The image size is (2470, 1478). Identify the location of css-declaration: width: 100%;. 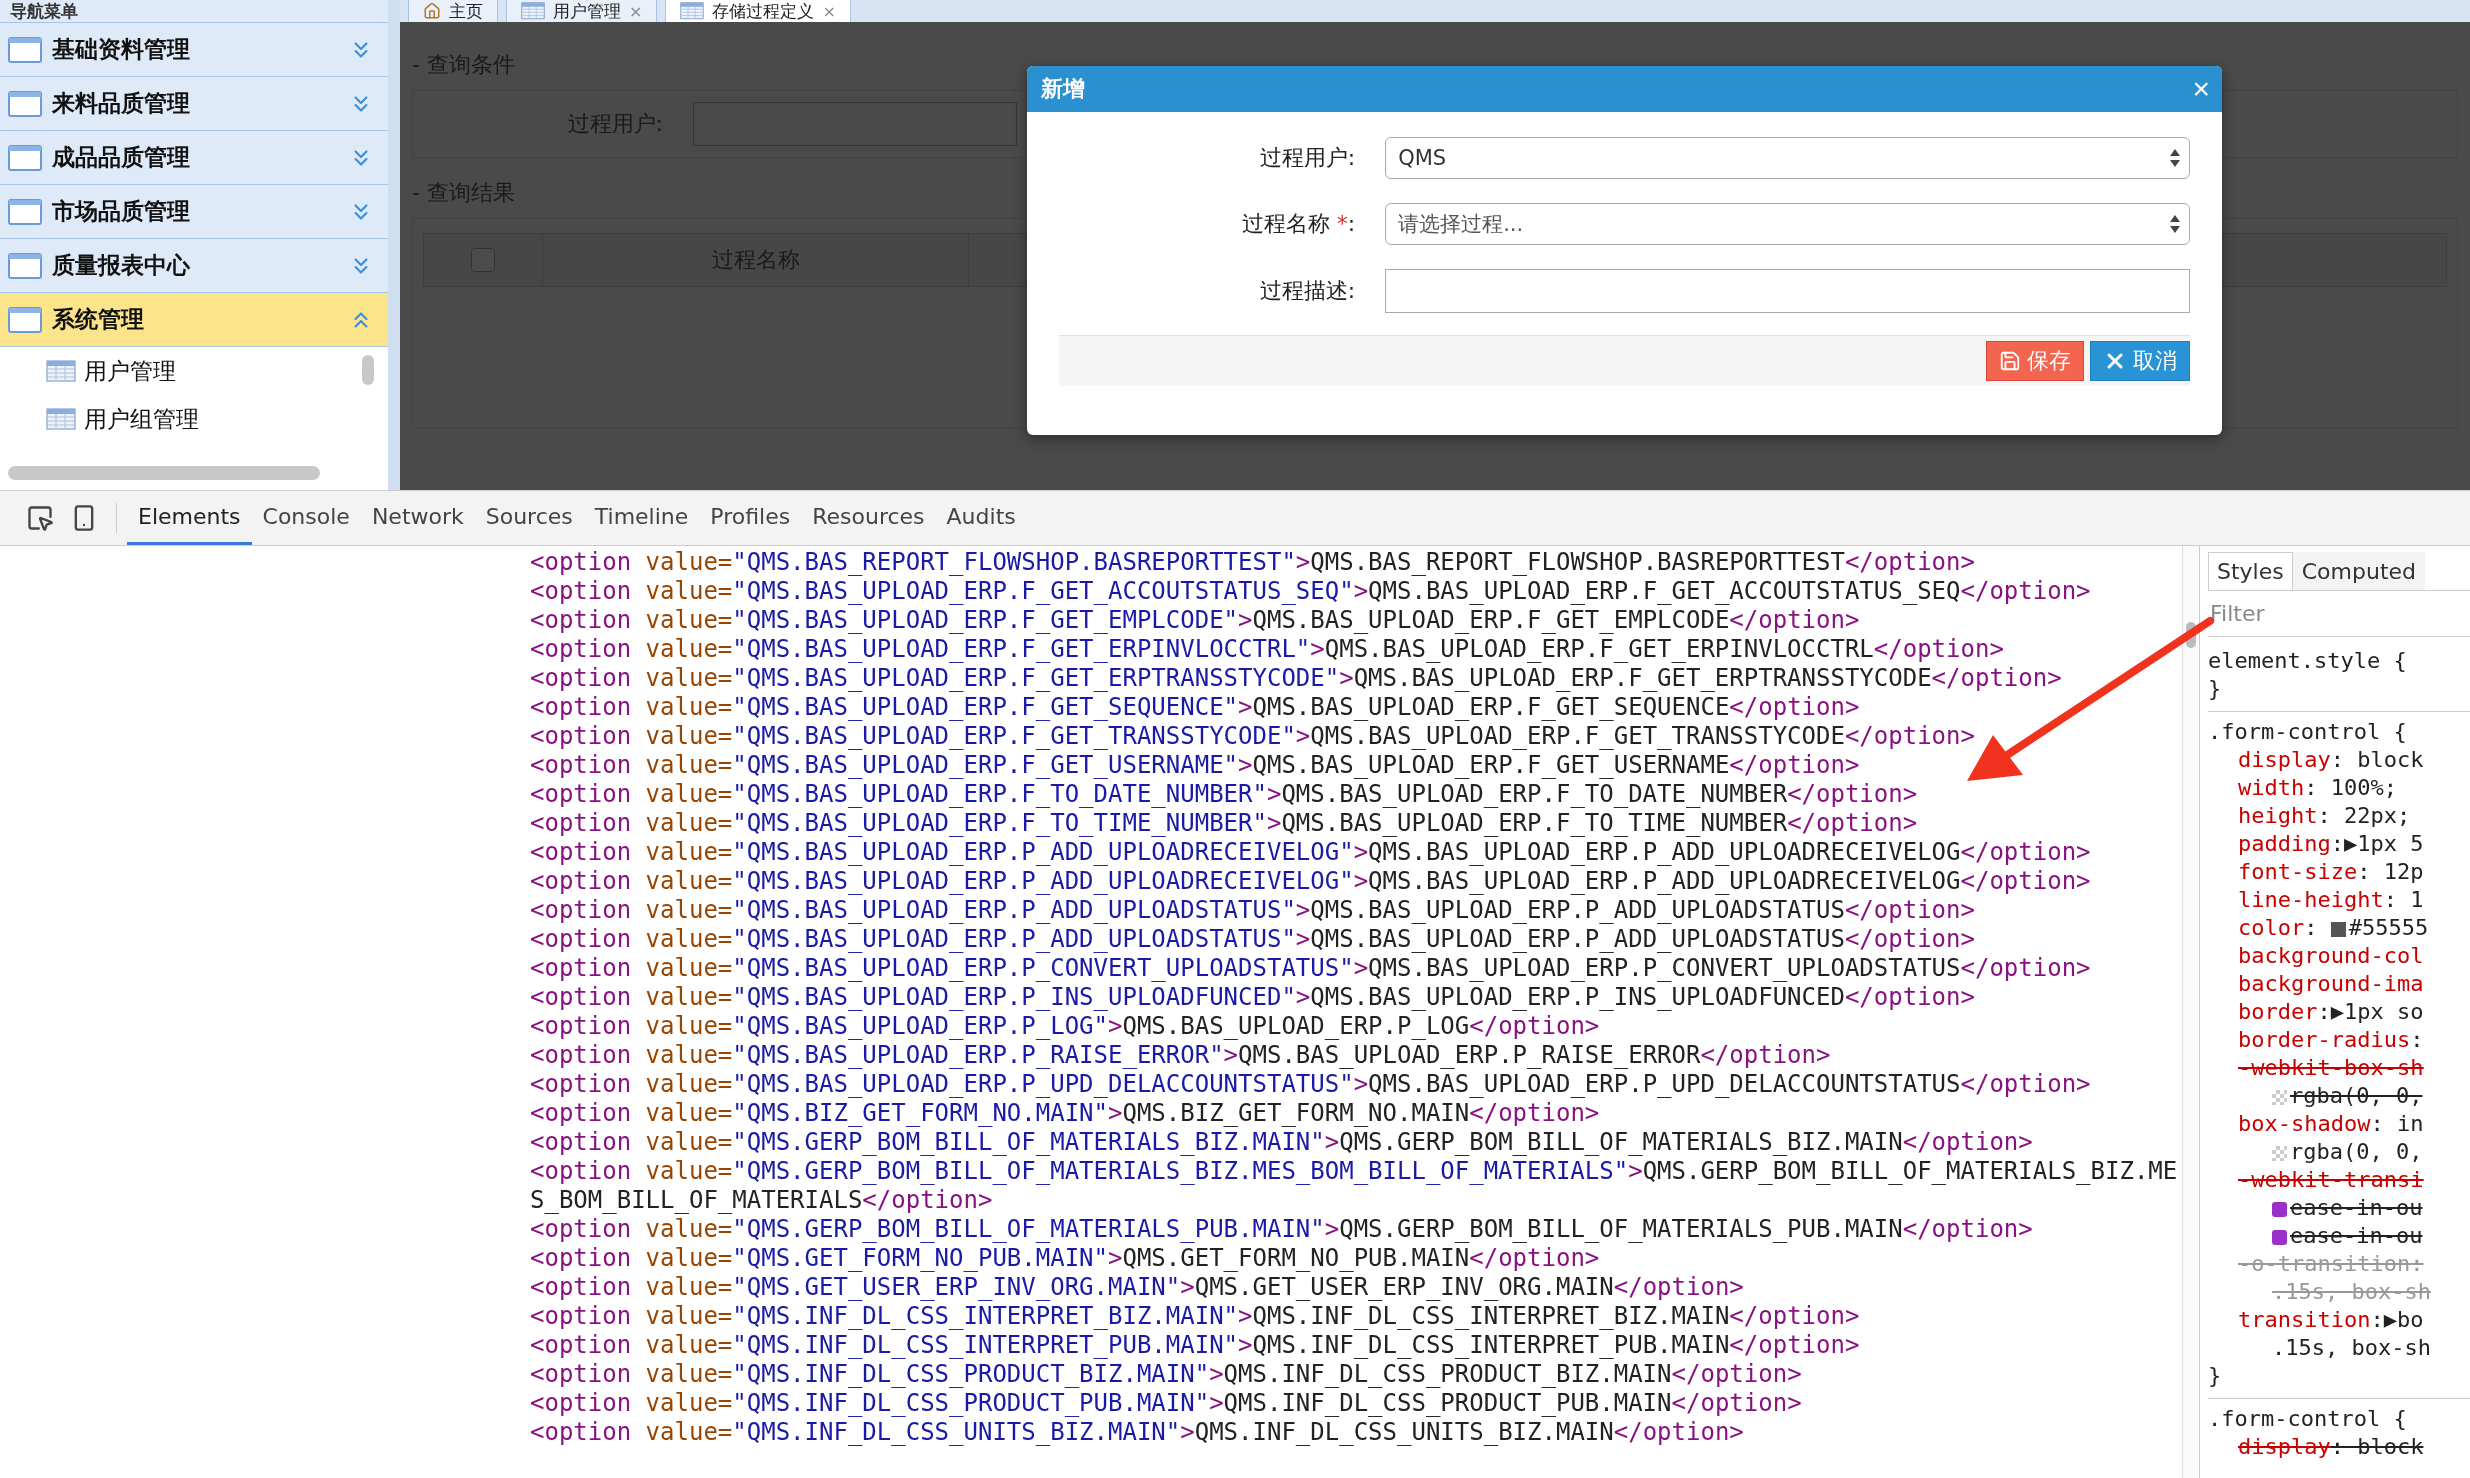
(2317, 788).